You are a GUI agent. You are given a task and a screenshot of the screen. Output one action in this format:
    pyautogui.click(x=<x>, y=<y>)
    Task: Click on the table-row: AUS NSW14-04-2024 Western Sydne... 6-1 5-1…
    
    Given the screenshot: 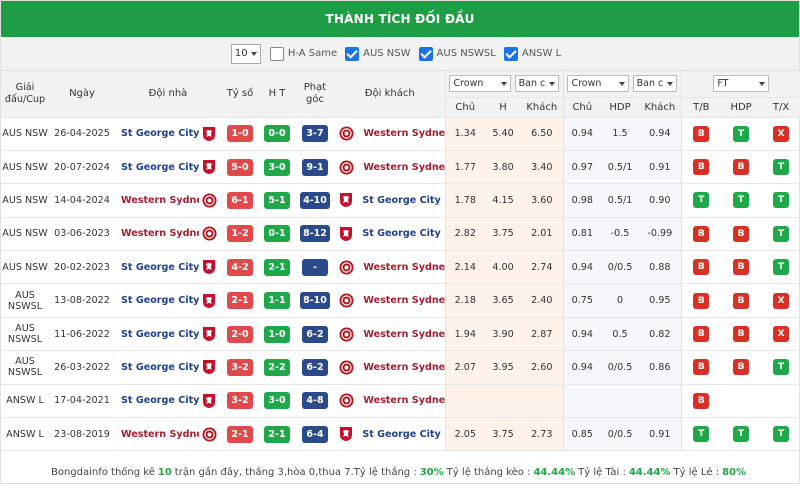 What is the action you would take?
    pyautogui.click(x=400, y=200)
    